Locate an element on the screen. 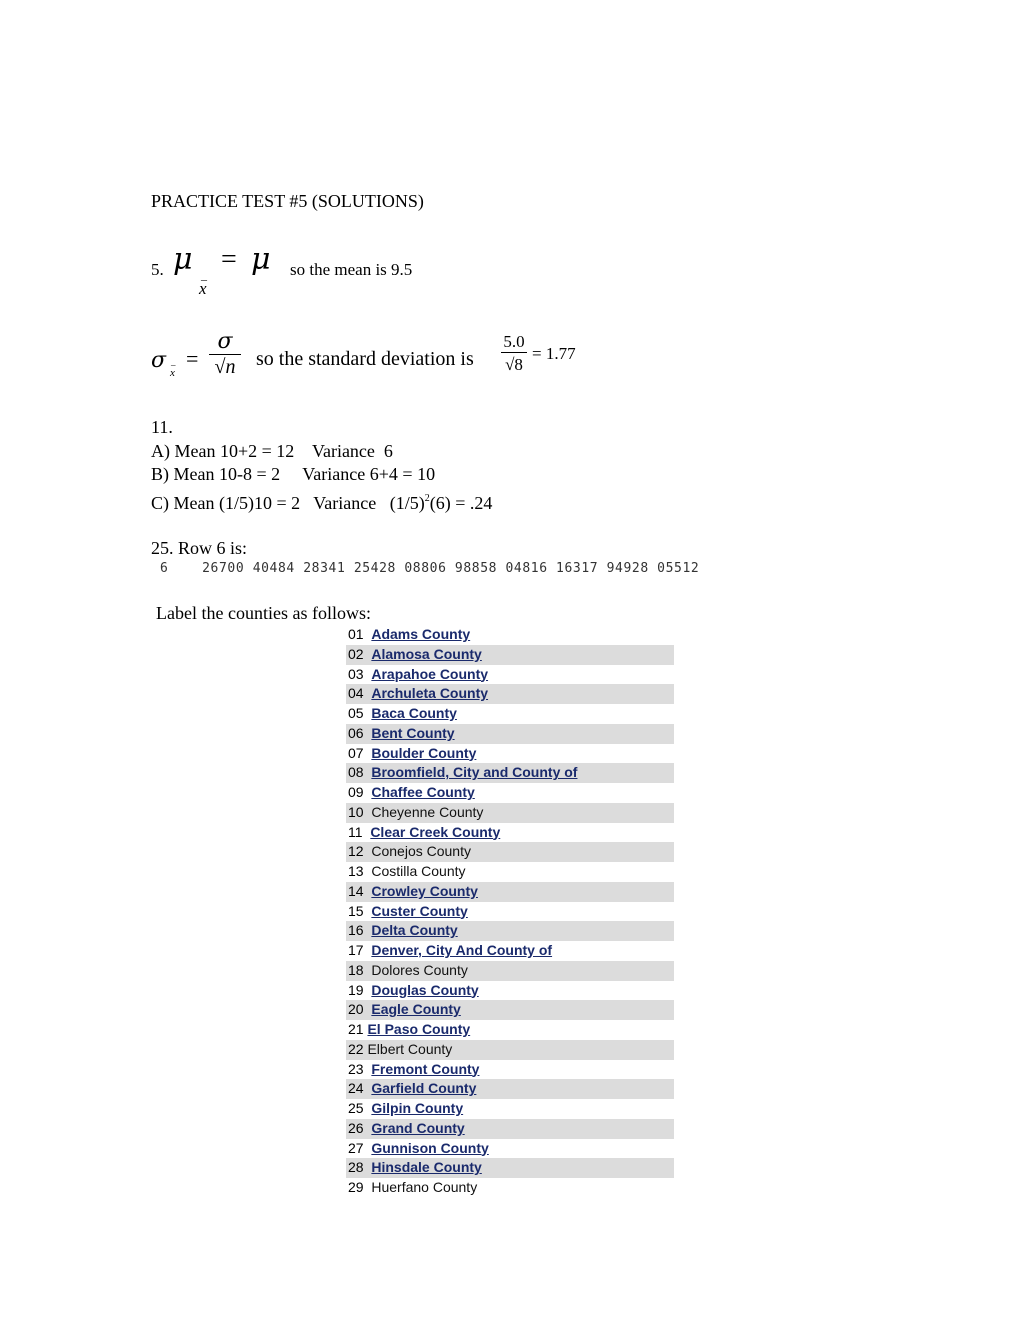 The width and height of the screenshot is (1020, 1320). county-row: 06 Bent County is located at coordinates (510, 733).